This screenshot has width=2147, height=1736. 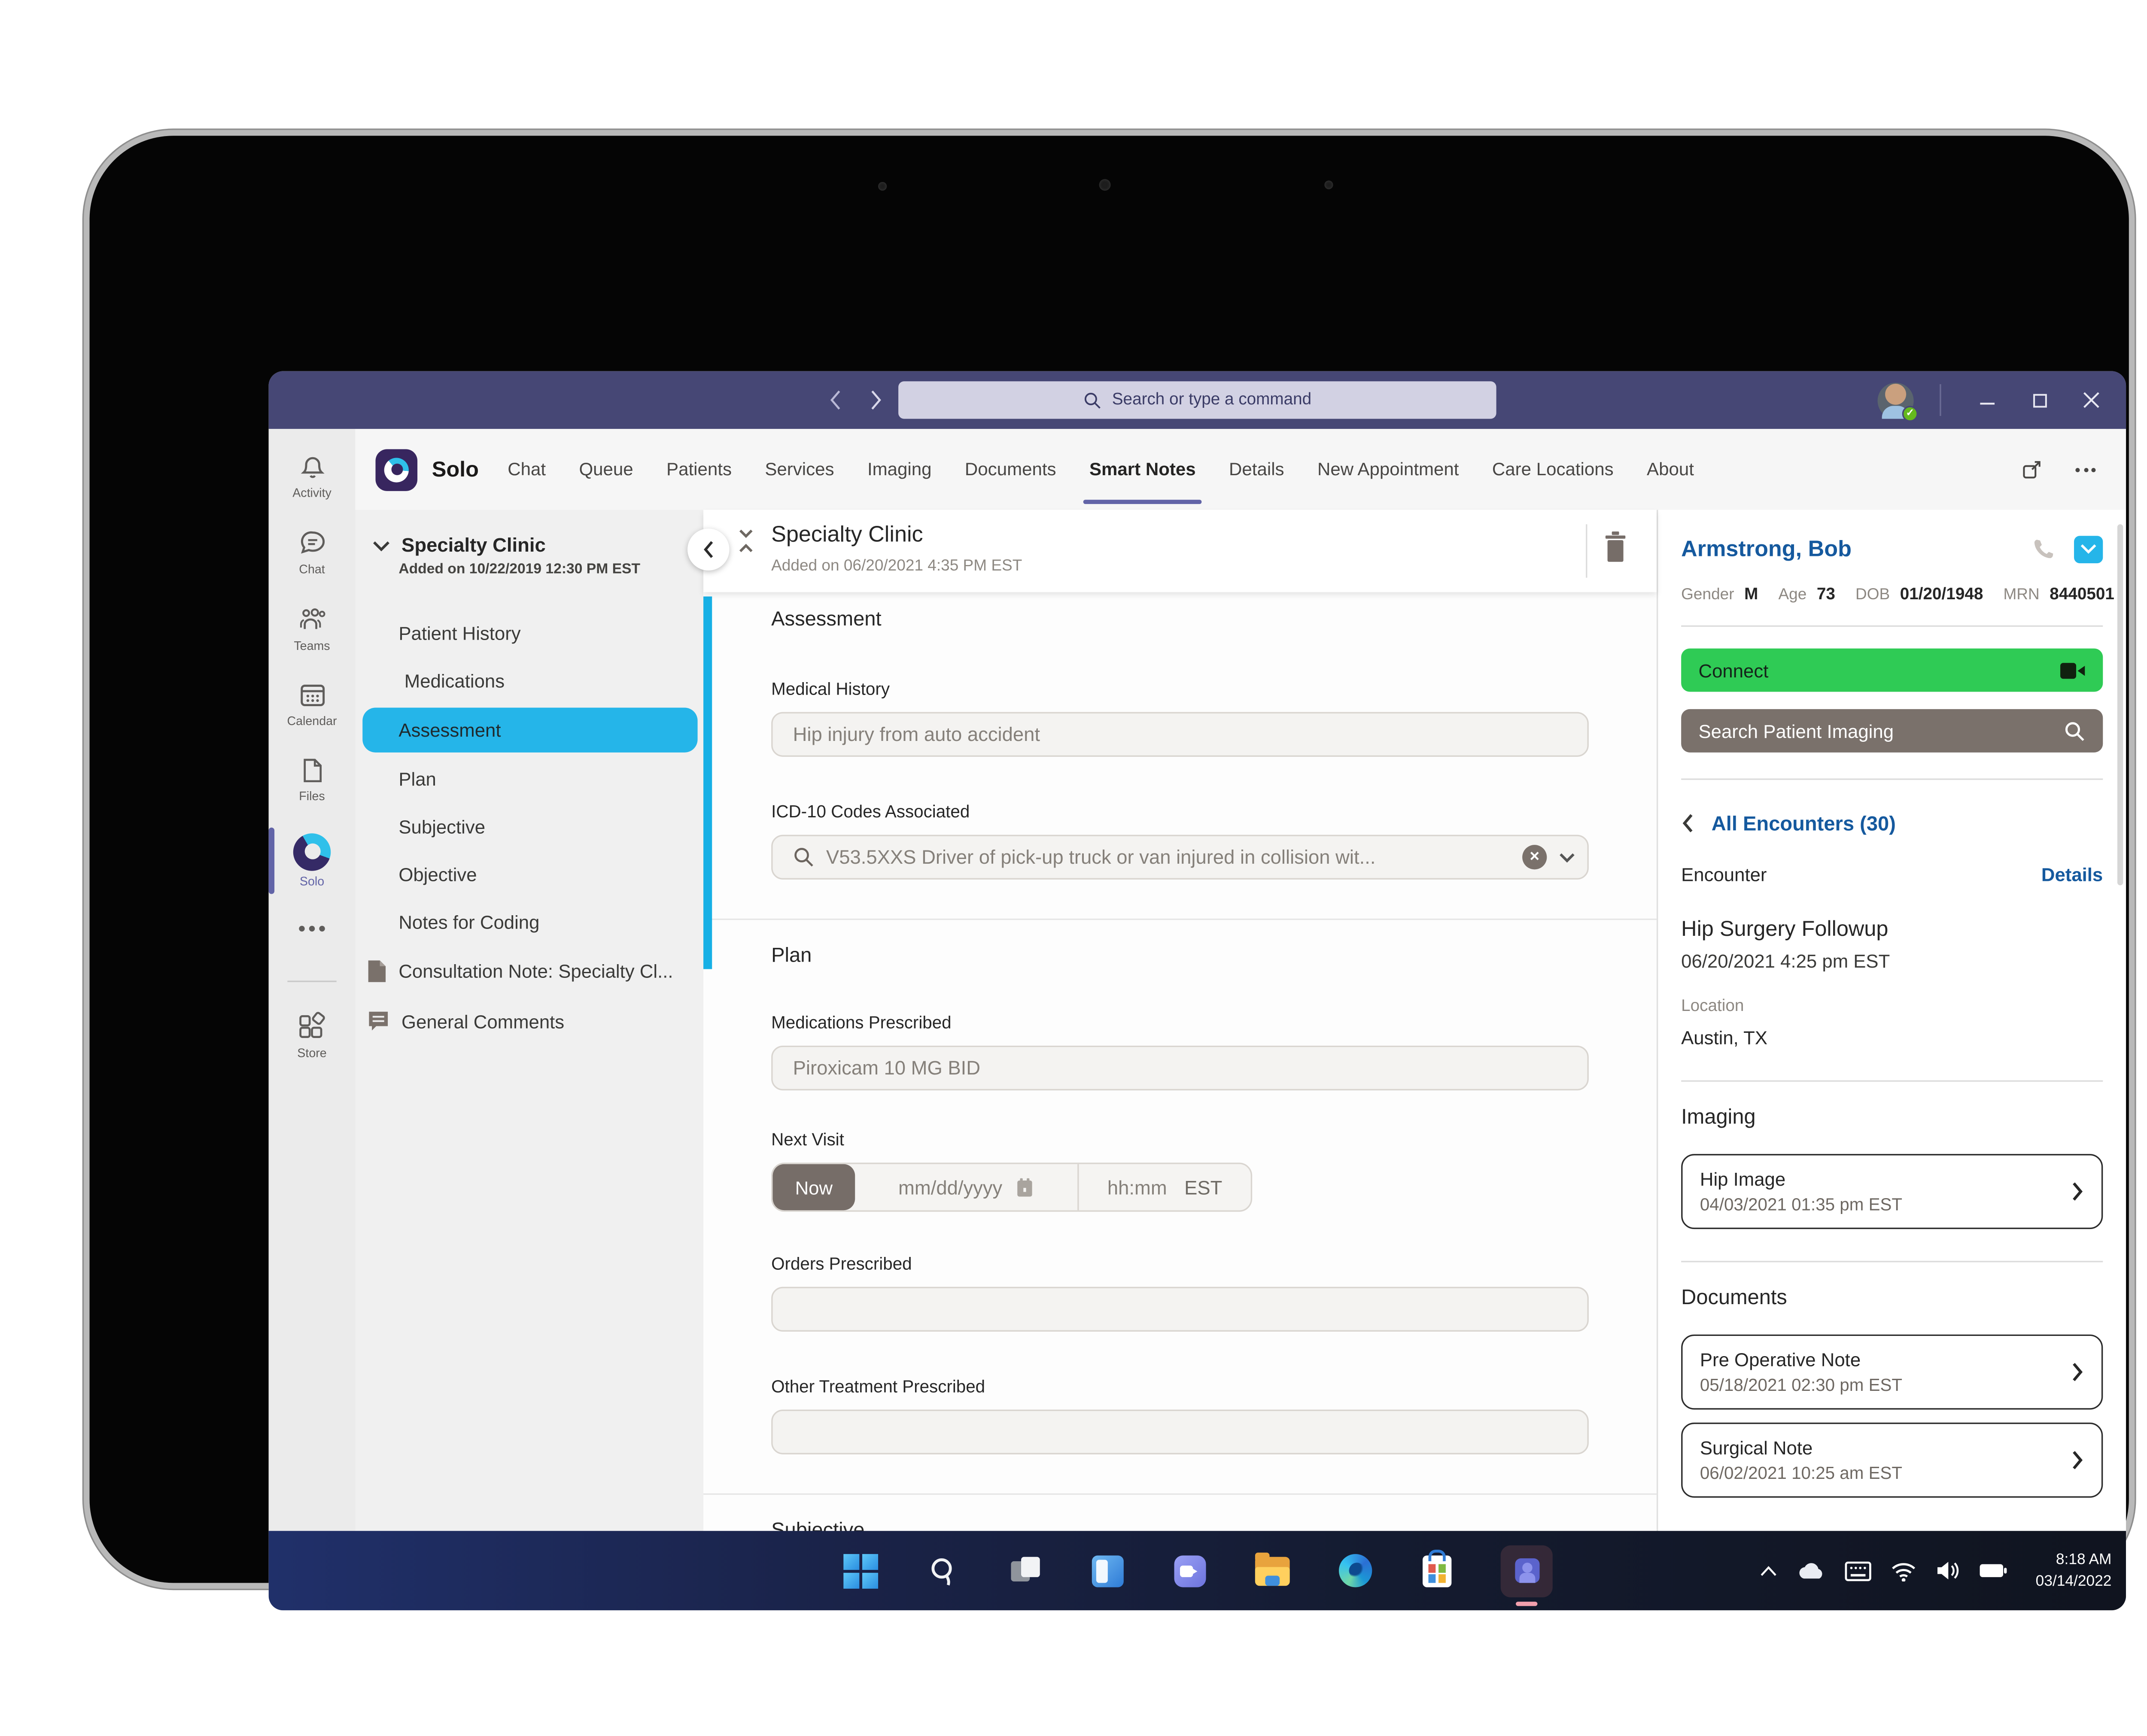 I want to click on tab-care-locations: Care Locations, so click(x=1553, y=469).